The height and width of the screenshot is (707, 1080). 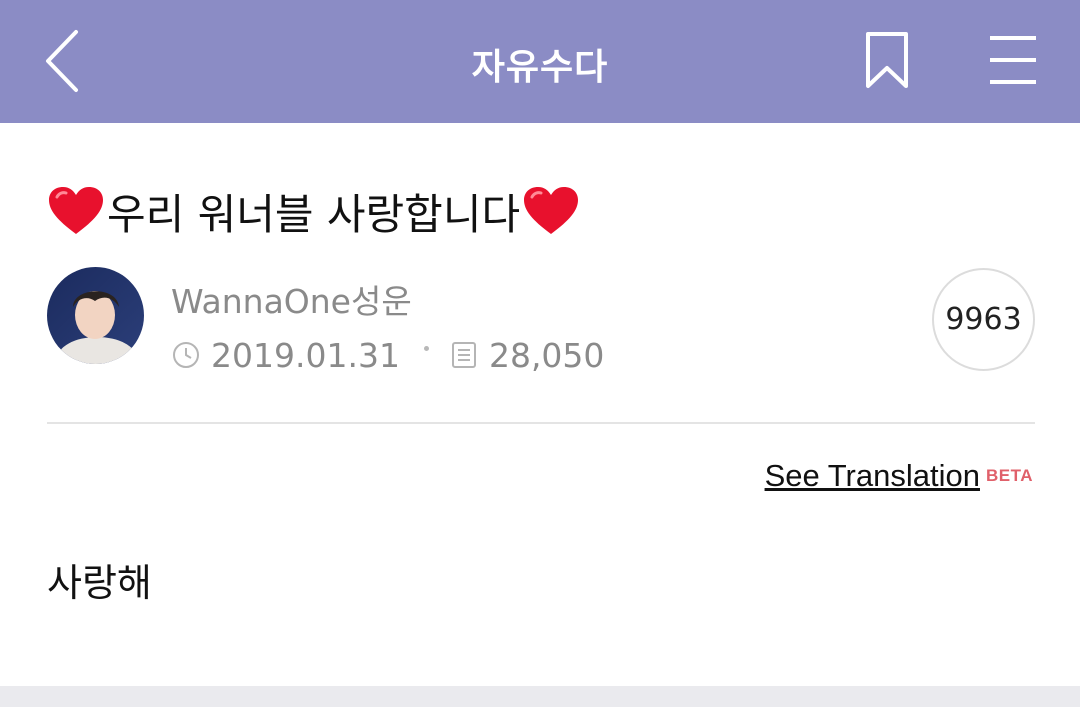 What do you see at coordinates (314, 214) in the screenshot?
I see `post-title-text: 우리 워너블 사랑합니다` at bounding box center [314, 214].